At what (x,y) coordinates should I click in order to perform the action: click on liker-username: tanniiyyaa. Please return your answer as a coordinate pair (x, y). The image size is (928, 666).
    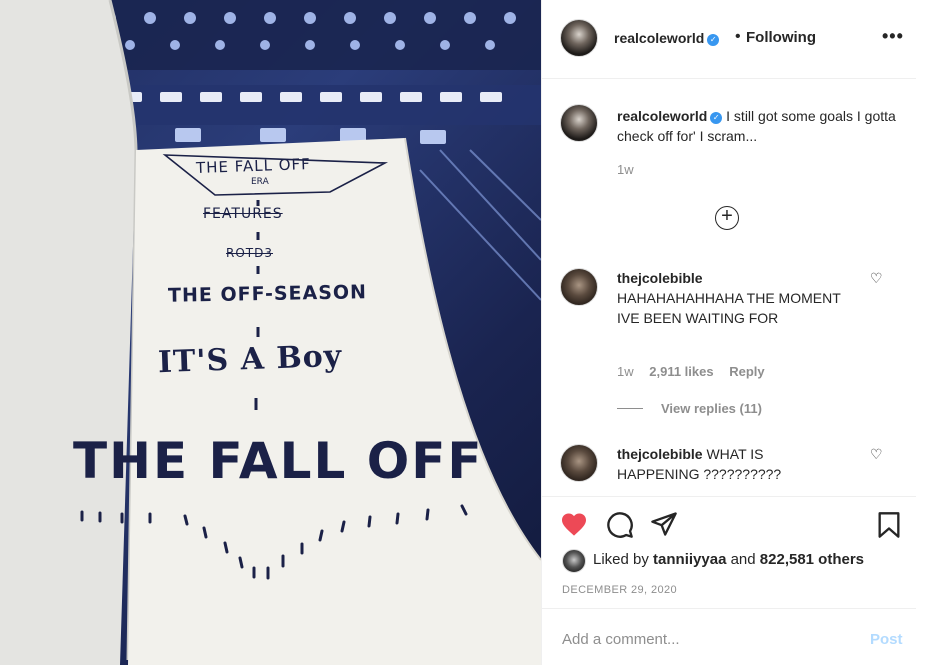
    Looking at the image, I should click on (689, 559).